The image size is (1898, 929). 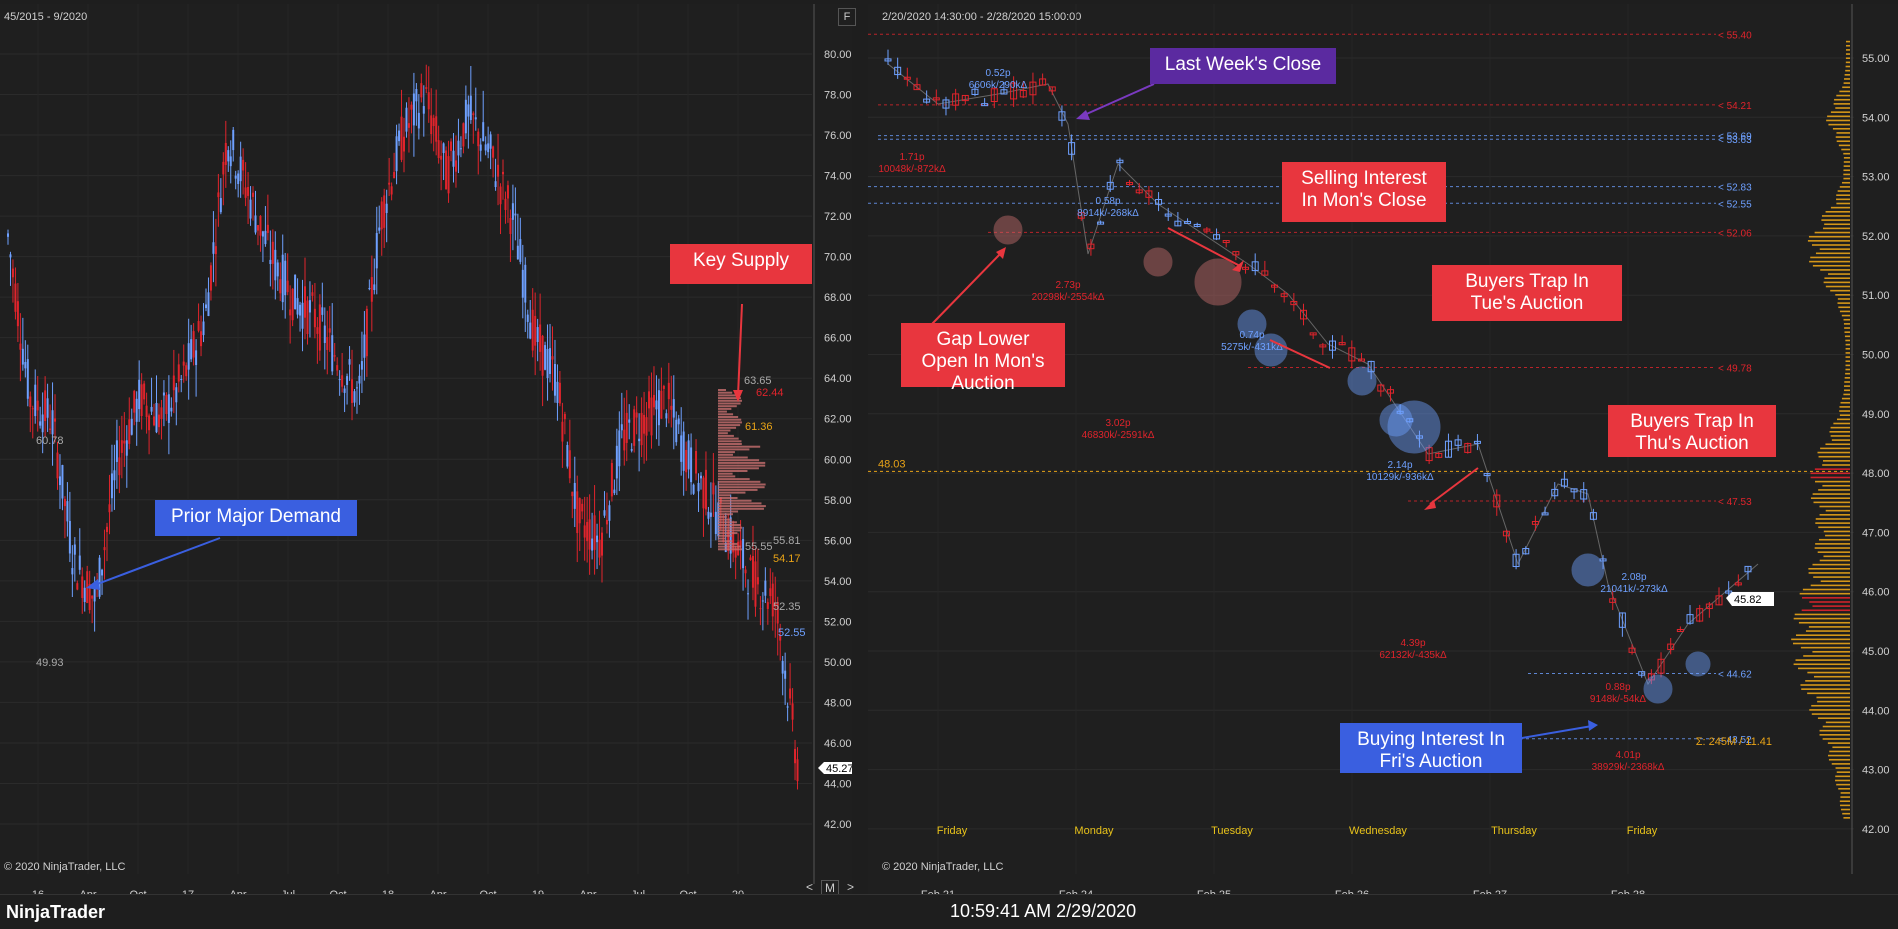 What do you see at coordinates (1876, 178) in the screenshot?
I see `right-y-tick: 53.00` at bounding box center [1876, 178].